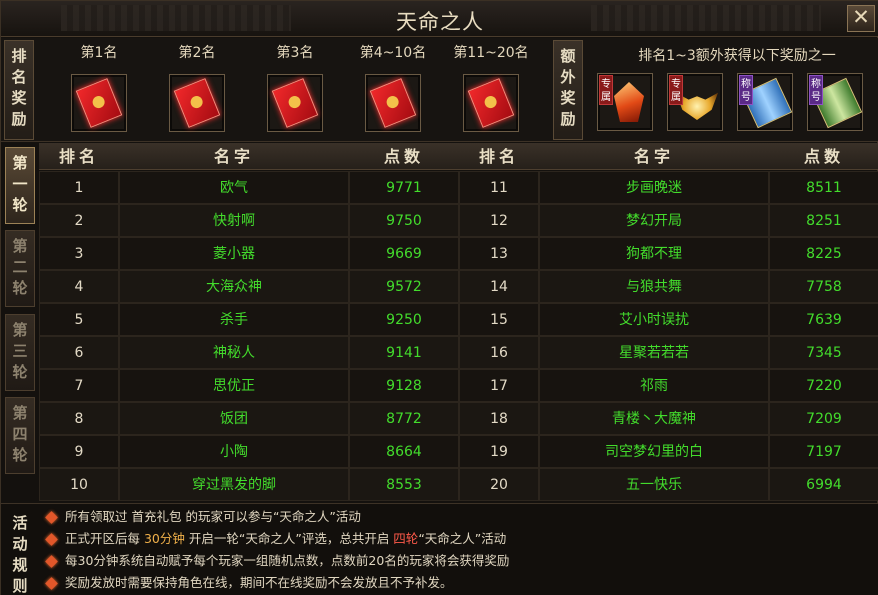 The width and height of the screenshot is (878, 595). What do you see at coordinates (234, 220) in the screenshot?
I see `cell-name: 快射啊` at bounding box center [234, 220].